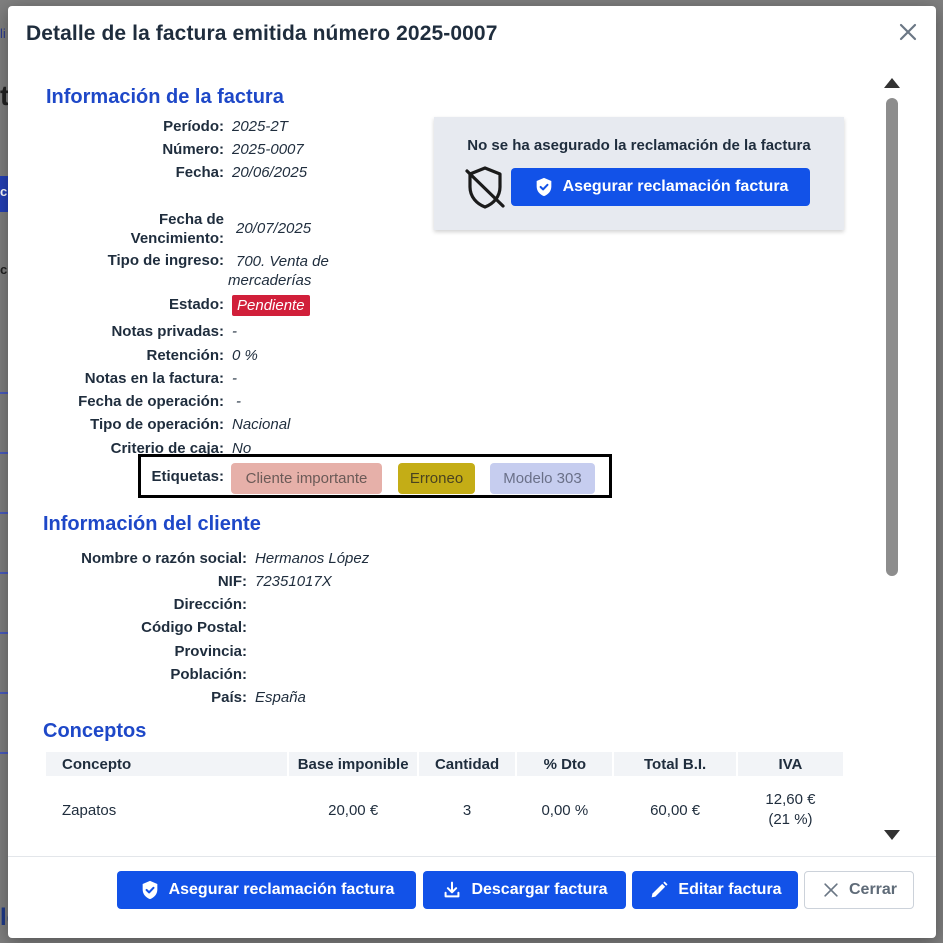 The width and height of the screenshot is (943, 943). Describe the element at coordinates (675, 764) in the screenshot. I see `column-header-total-bi: Total B.I.` at that location.